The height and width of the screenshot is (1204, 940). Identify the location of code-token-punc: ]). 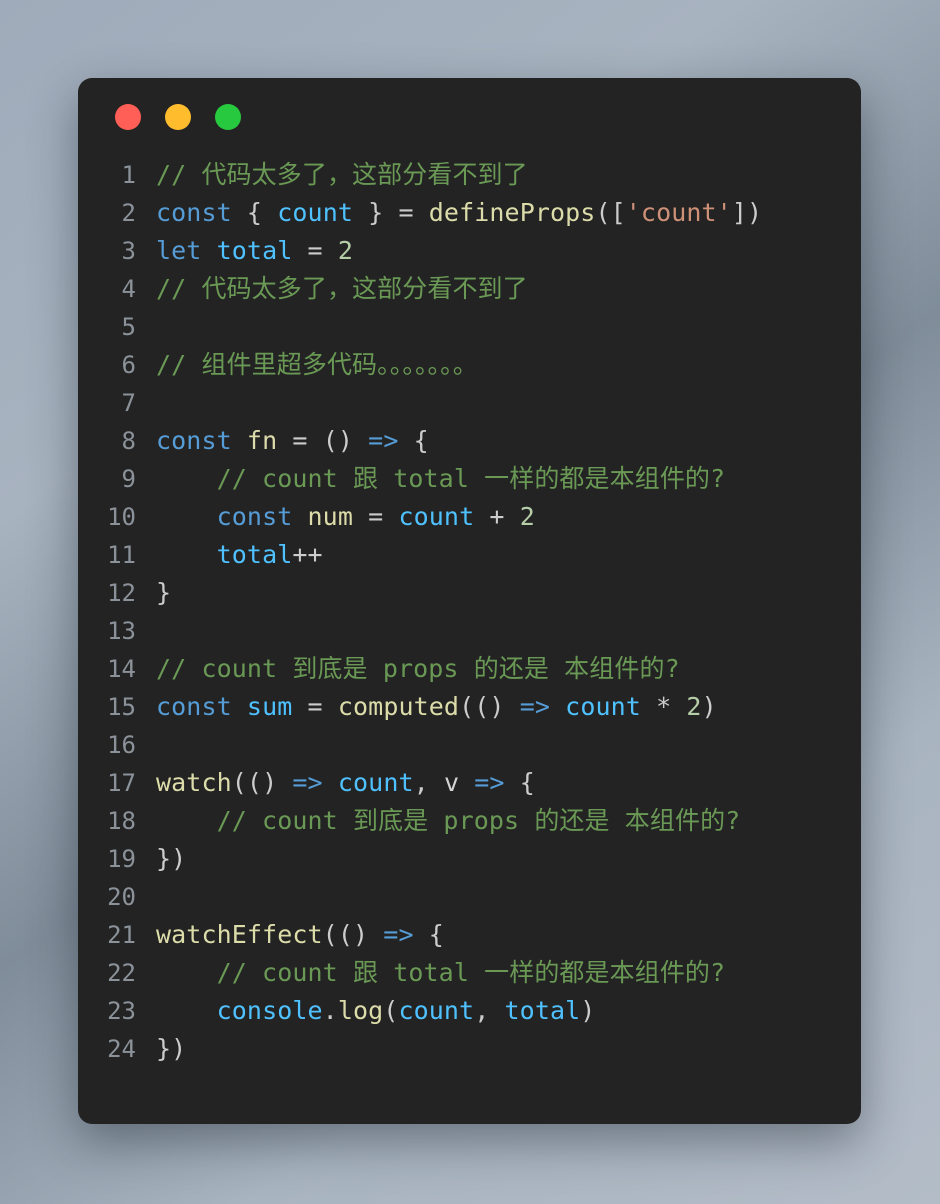
(747, 212).